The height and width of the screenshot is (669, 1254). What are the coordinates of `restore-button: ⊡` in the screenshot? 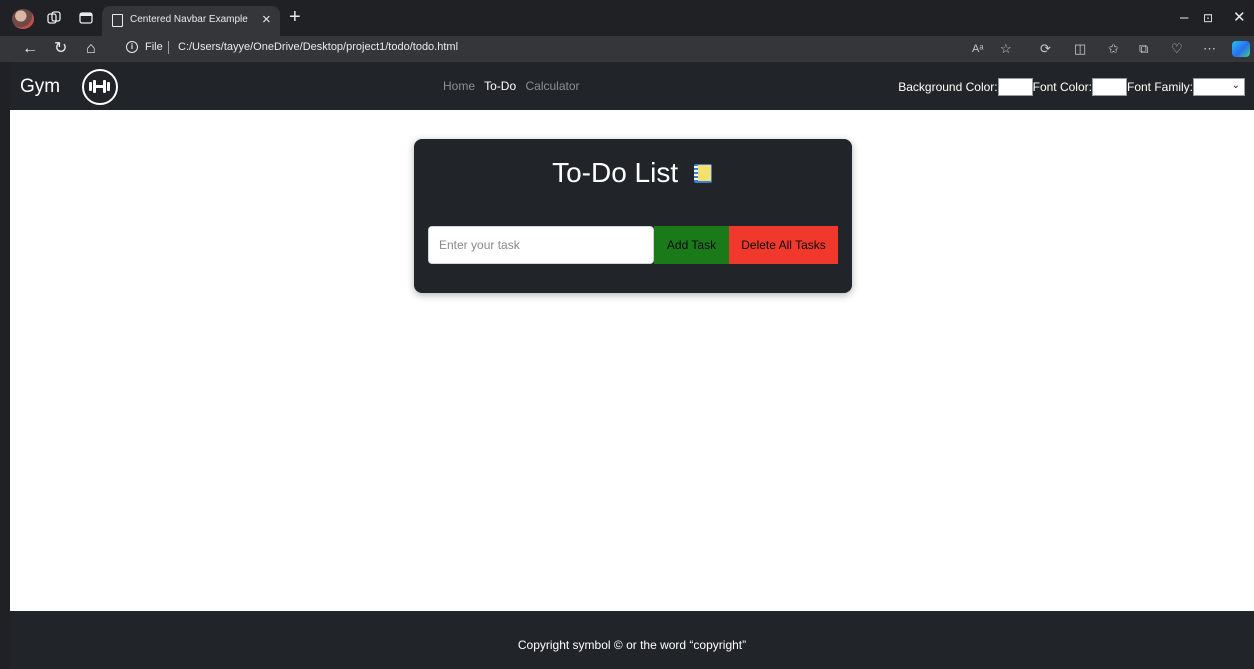 It's located at (1208, 18).